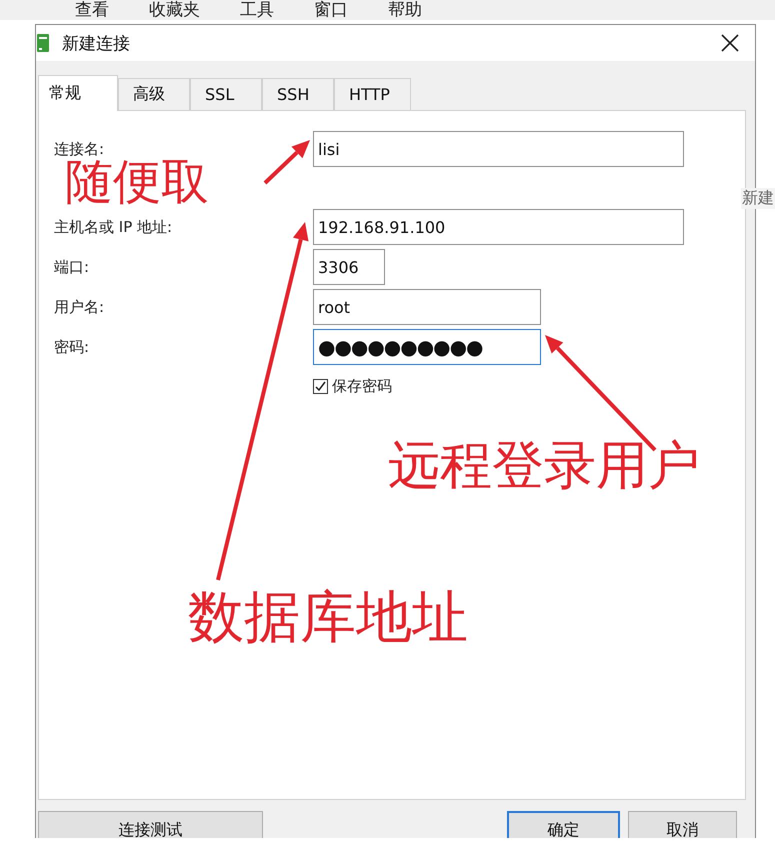 The width and height of the screenshot is (775, 849). I want to click on field-label: 连接名:, so click(80, 149).